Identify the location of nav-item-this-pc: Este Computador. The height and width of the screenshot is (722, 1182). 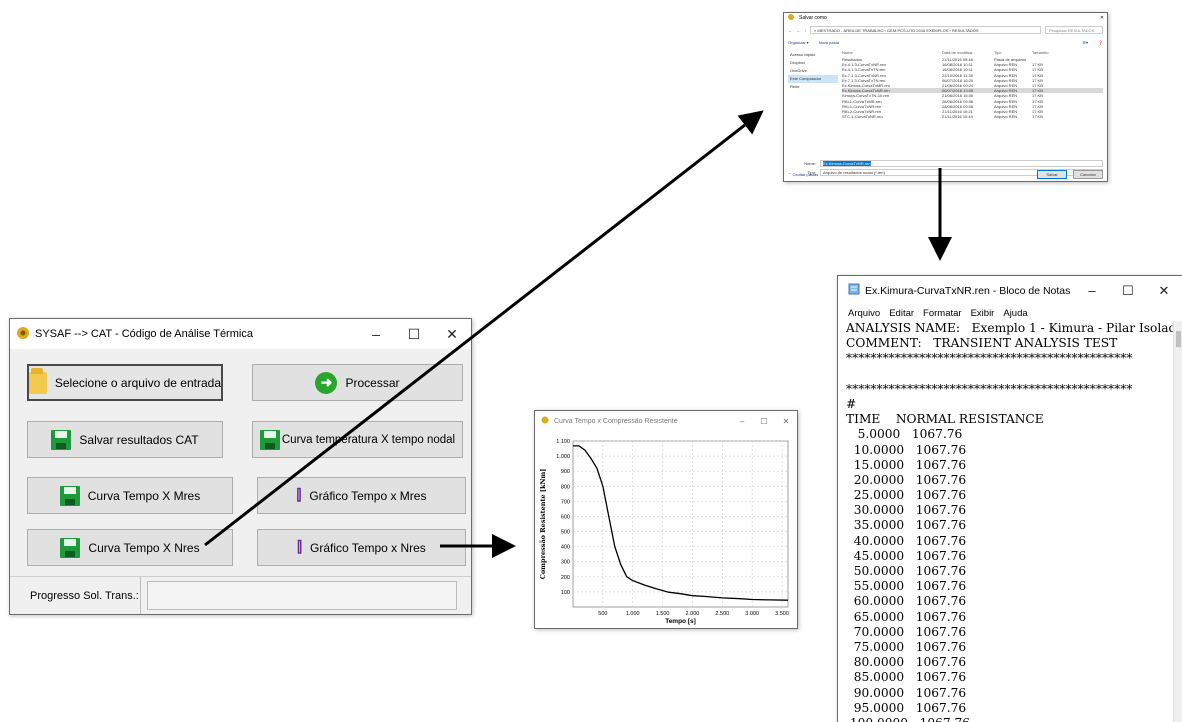
(813, 79).